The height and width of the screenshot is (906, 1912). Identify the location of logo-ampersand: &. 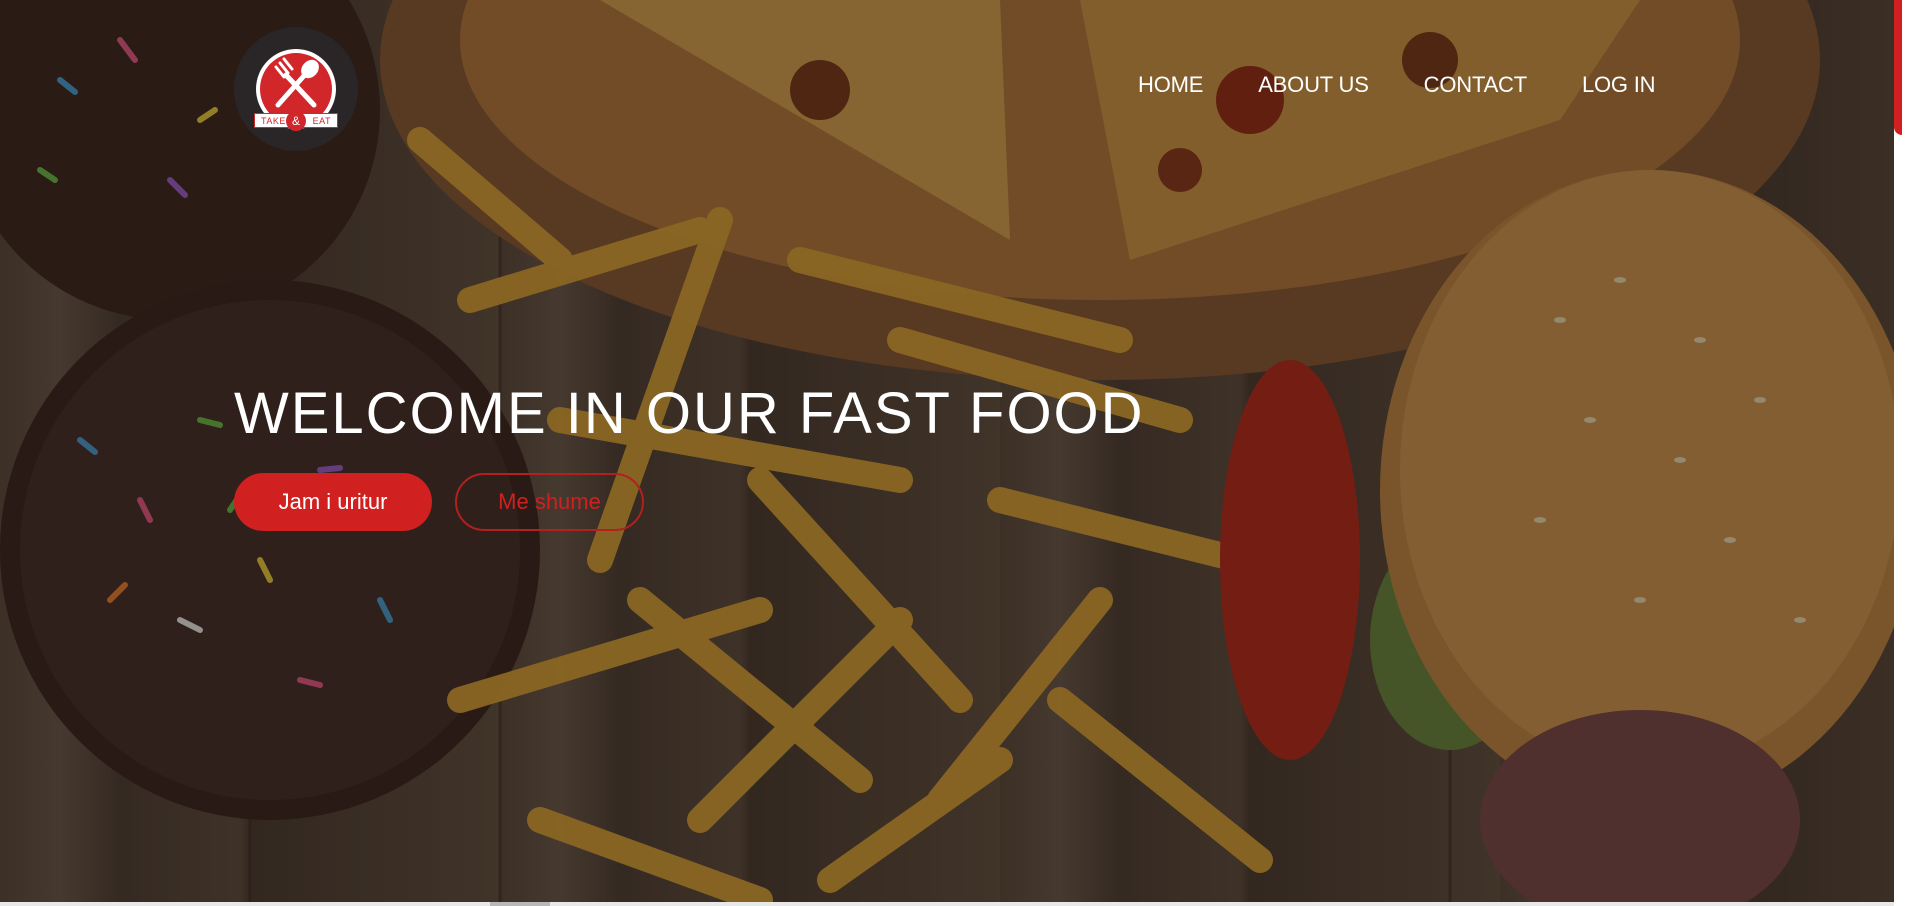
(296, 121).